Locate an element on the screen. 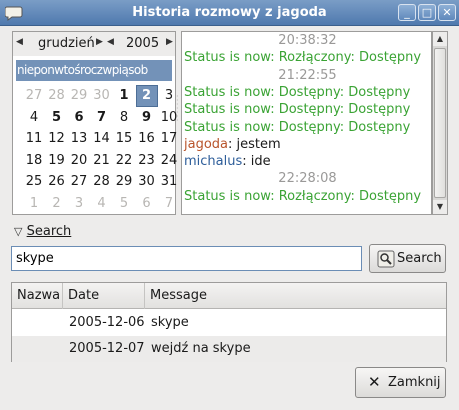  next-year-icon: ▶ is located at coordinates (169, 42).